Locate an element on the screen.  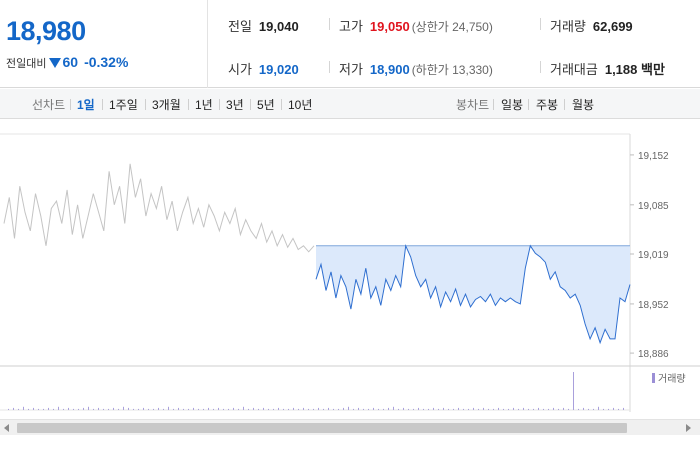
stat-prev-close: 전일 19,040 is located at coordinates (263, 25).